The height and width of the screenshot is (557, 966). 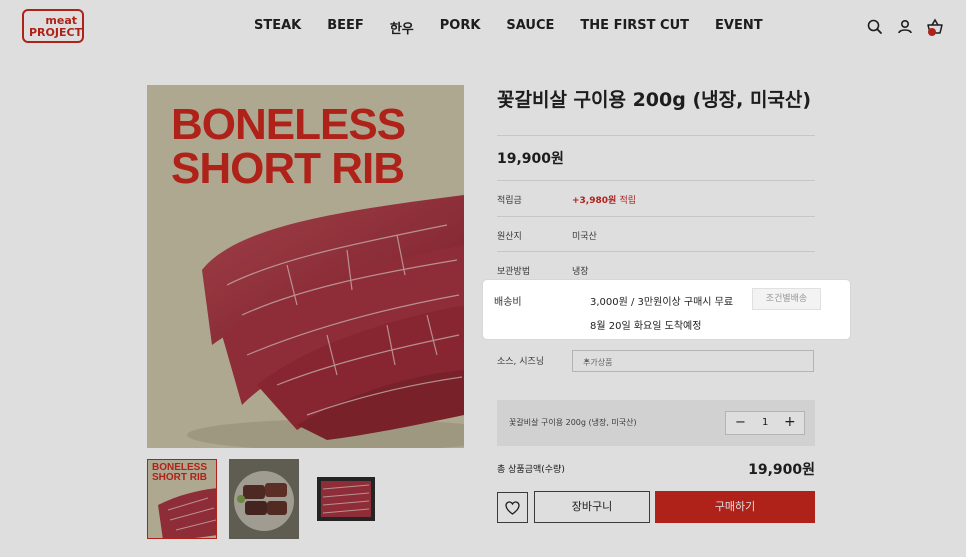 I want to click on nav-item-sauce: SAUCE, so click(x=530, y=27).